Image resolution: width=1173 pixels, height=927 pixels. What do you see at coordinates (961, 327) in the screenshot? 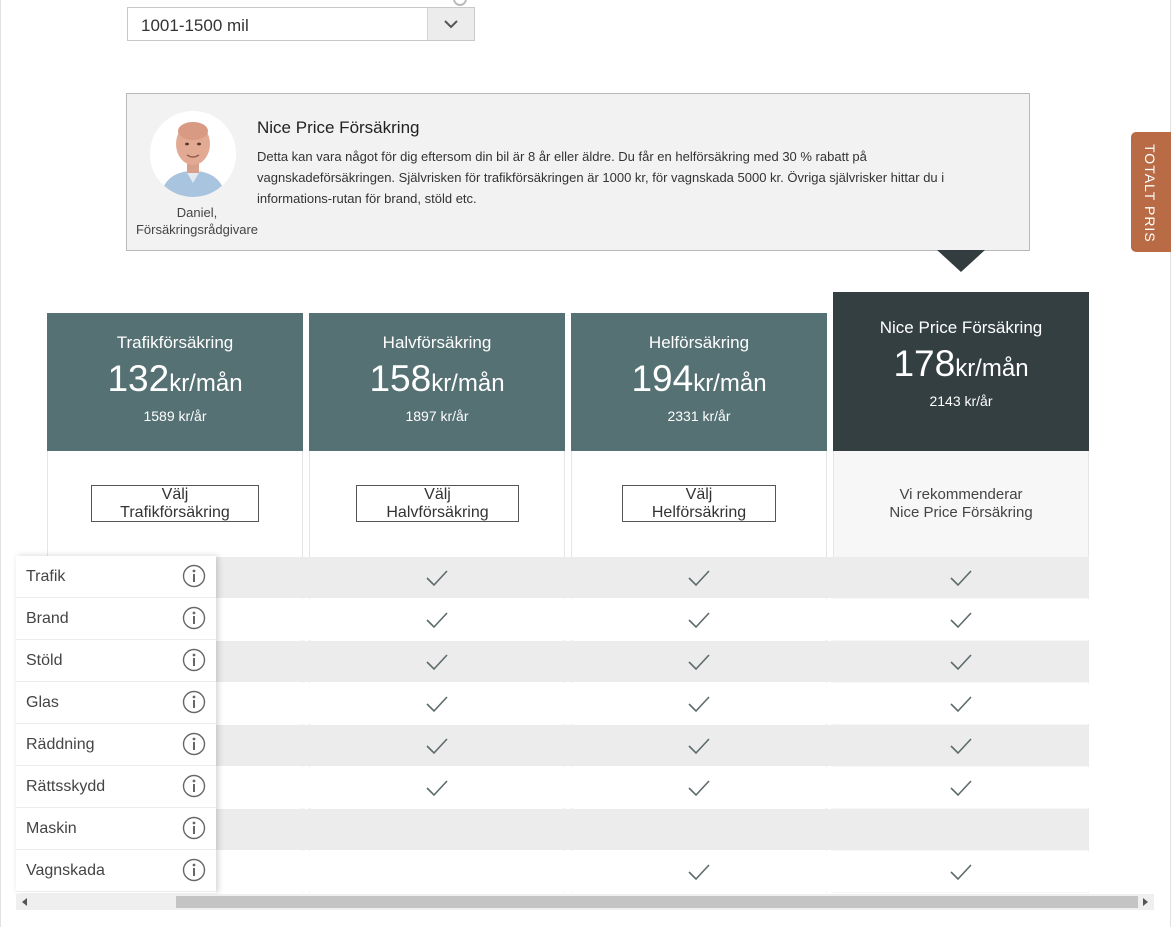
I see `plan-name: Nice Price Försäkring` at bounding box center [961, 327].